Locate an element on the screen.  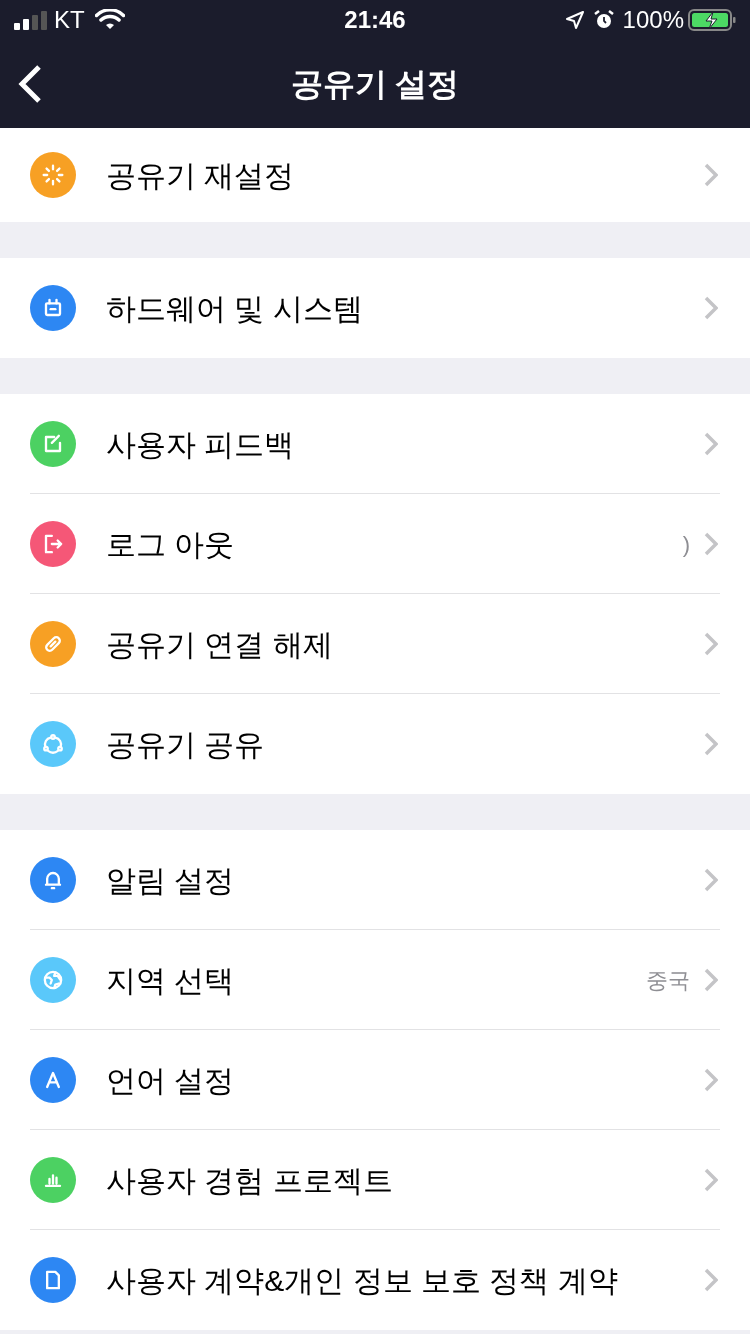
menu-item-label: 공유기 연결 해제 is located at coordinates (219, 644).